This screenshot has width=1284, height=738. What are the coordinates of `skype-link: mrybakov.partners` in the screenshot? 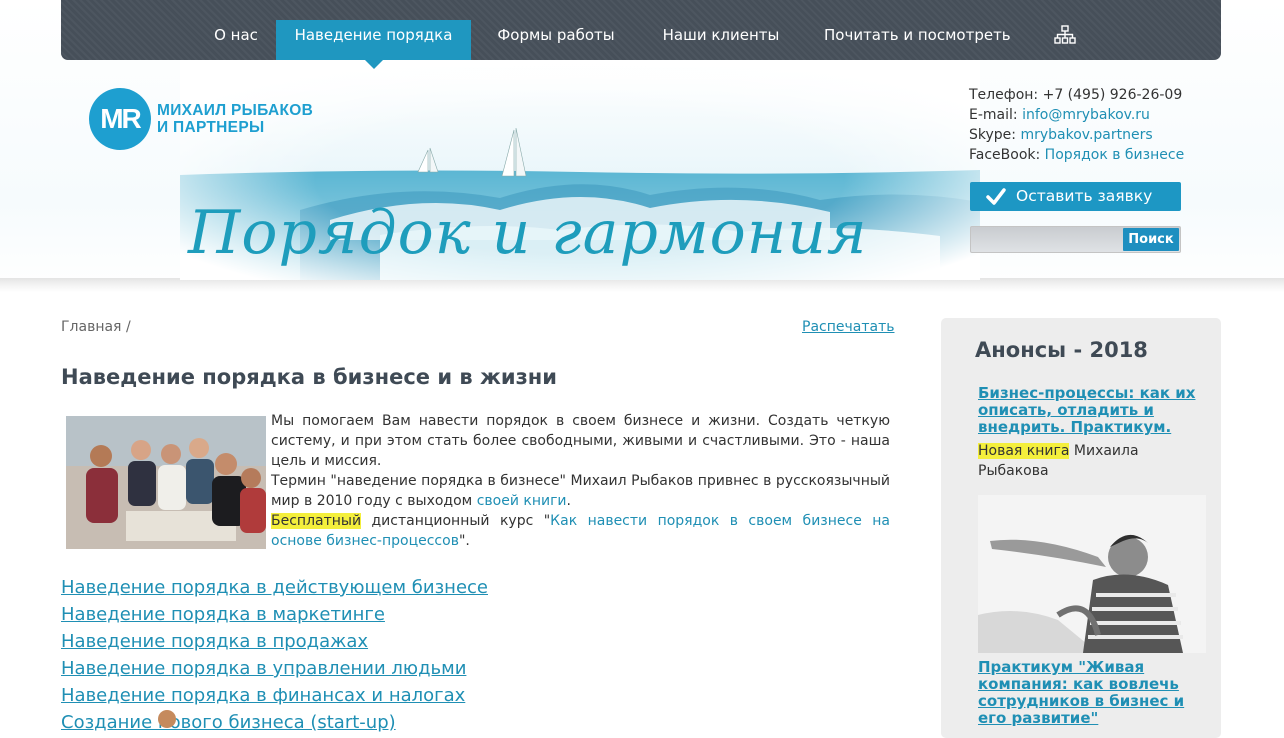 It's located at (1086, 135).